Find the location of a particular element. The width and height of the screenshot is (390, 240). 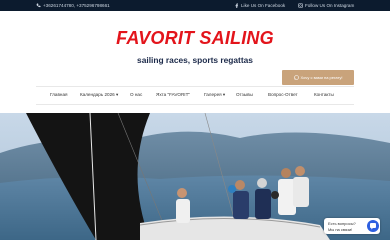

nav-item-gallery: Галерея ▾ is located at coordinates (214, 95).